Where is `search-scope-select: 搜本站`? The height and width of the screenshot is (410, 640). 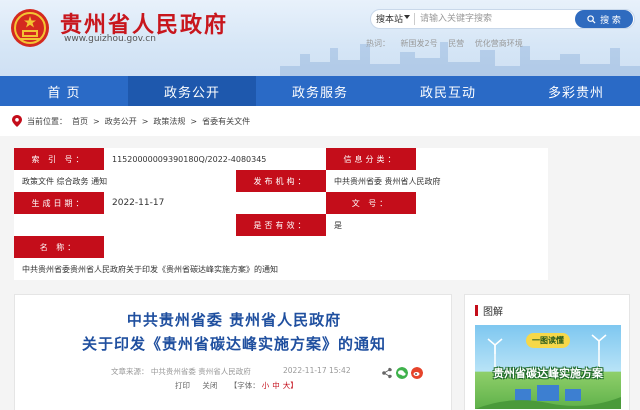 search-scope-select: 搜本站 is located at coordinates (389, 18).